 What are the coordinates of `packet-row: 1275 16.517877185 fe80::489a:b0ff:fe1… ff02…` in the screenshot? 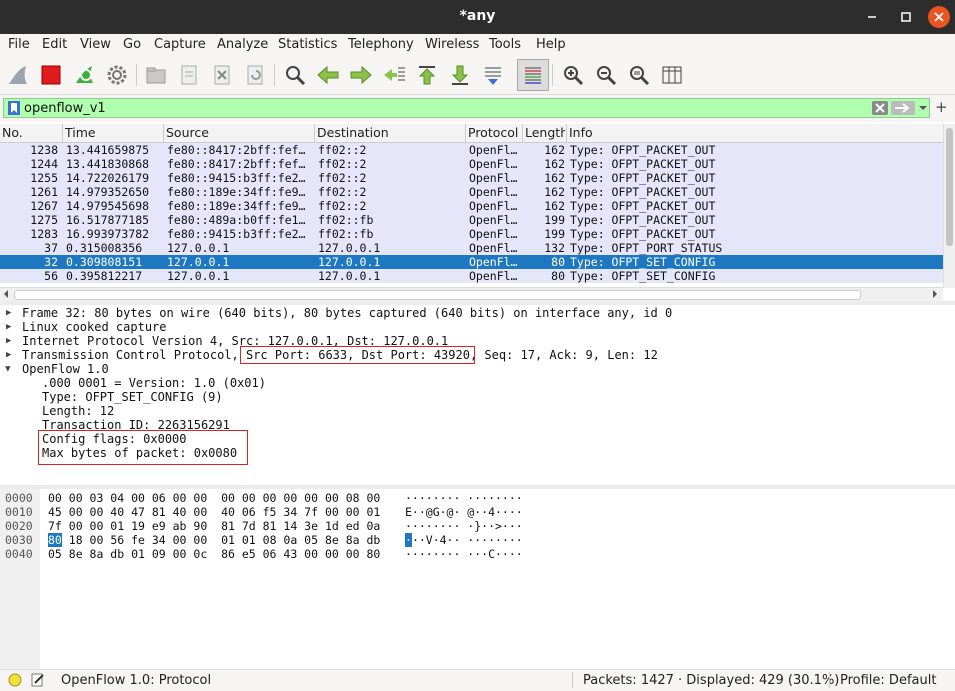 It's located at (471, 220).